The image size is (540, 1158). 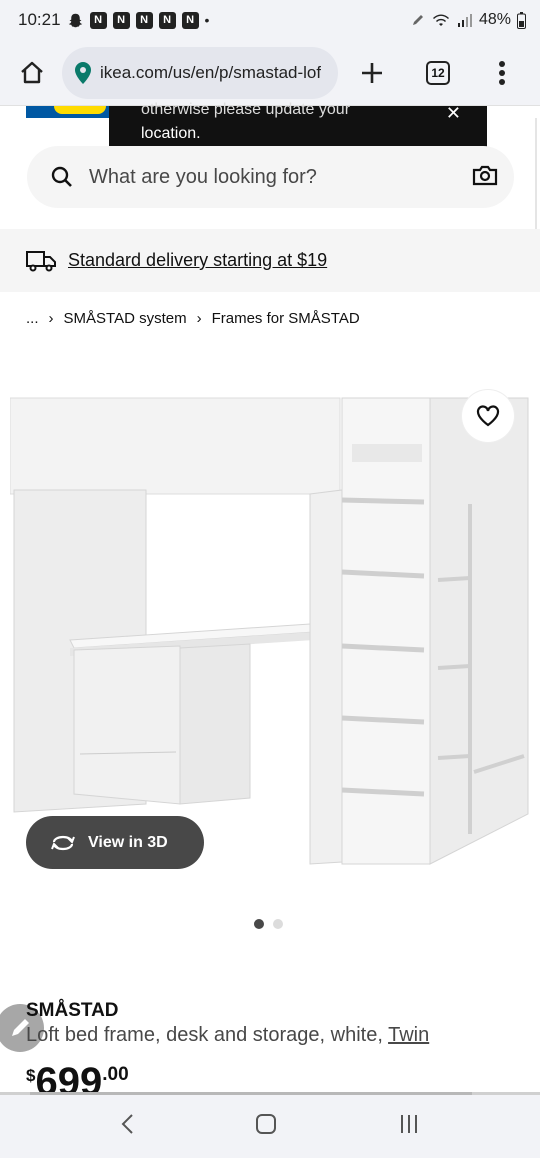 What do you see at coordinates (128, 842) in the screenshot?
I see `view-in-3d-label: View in 3D` at bounding box center [128, 842].